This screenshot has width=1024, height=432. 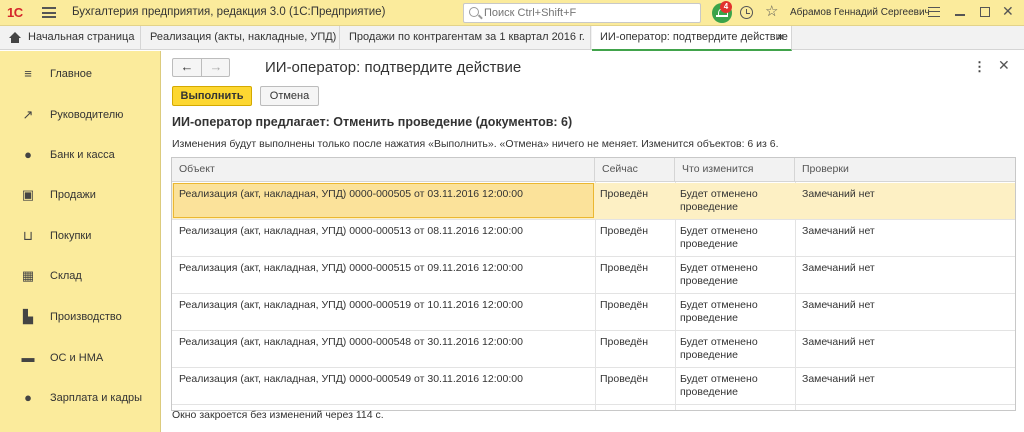 What do you see at coordinates (77, 358) in the screenshot?
I see `sidebar-item-label: ОС и НМА` at bounding box center [77, 358].